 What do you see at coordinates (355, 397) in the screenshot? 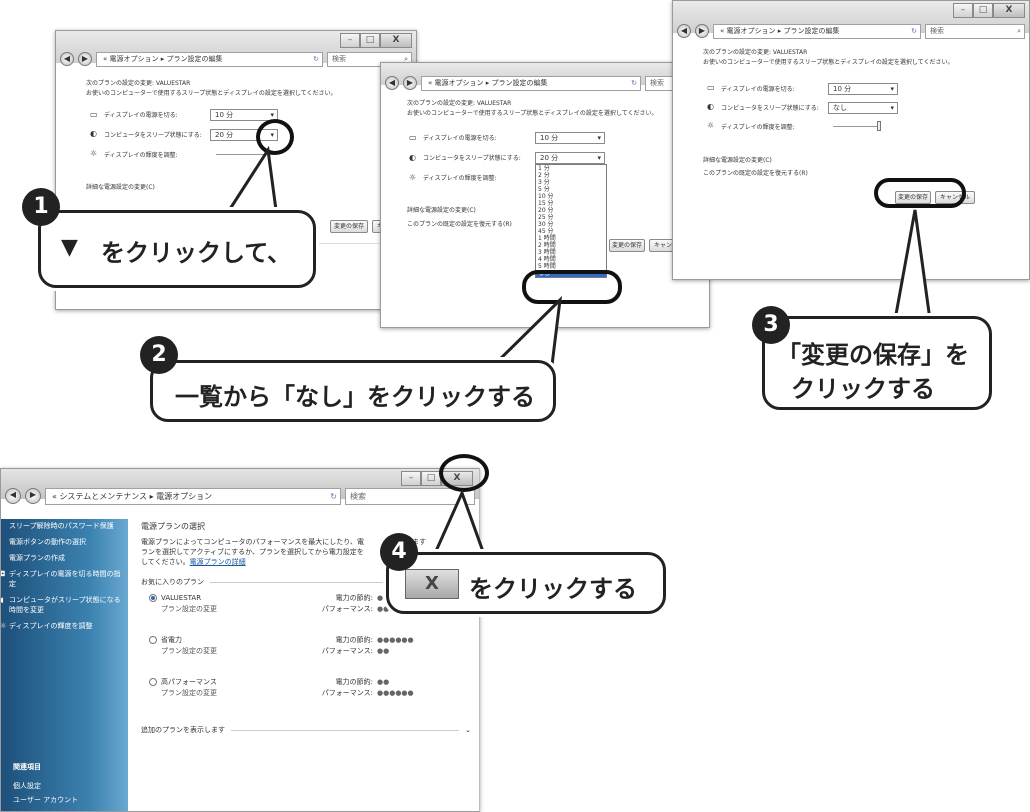
I see `callout-2-text: 一覧から「なし」をクリックする` at bounding box center [355, 397].